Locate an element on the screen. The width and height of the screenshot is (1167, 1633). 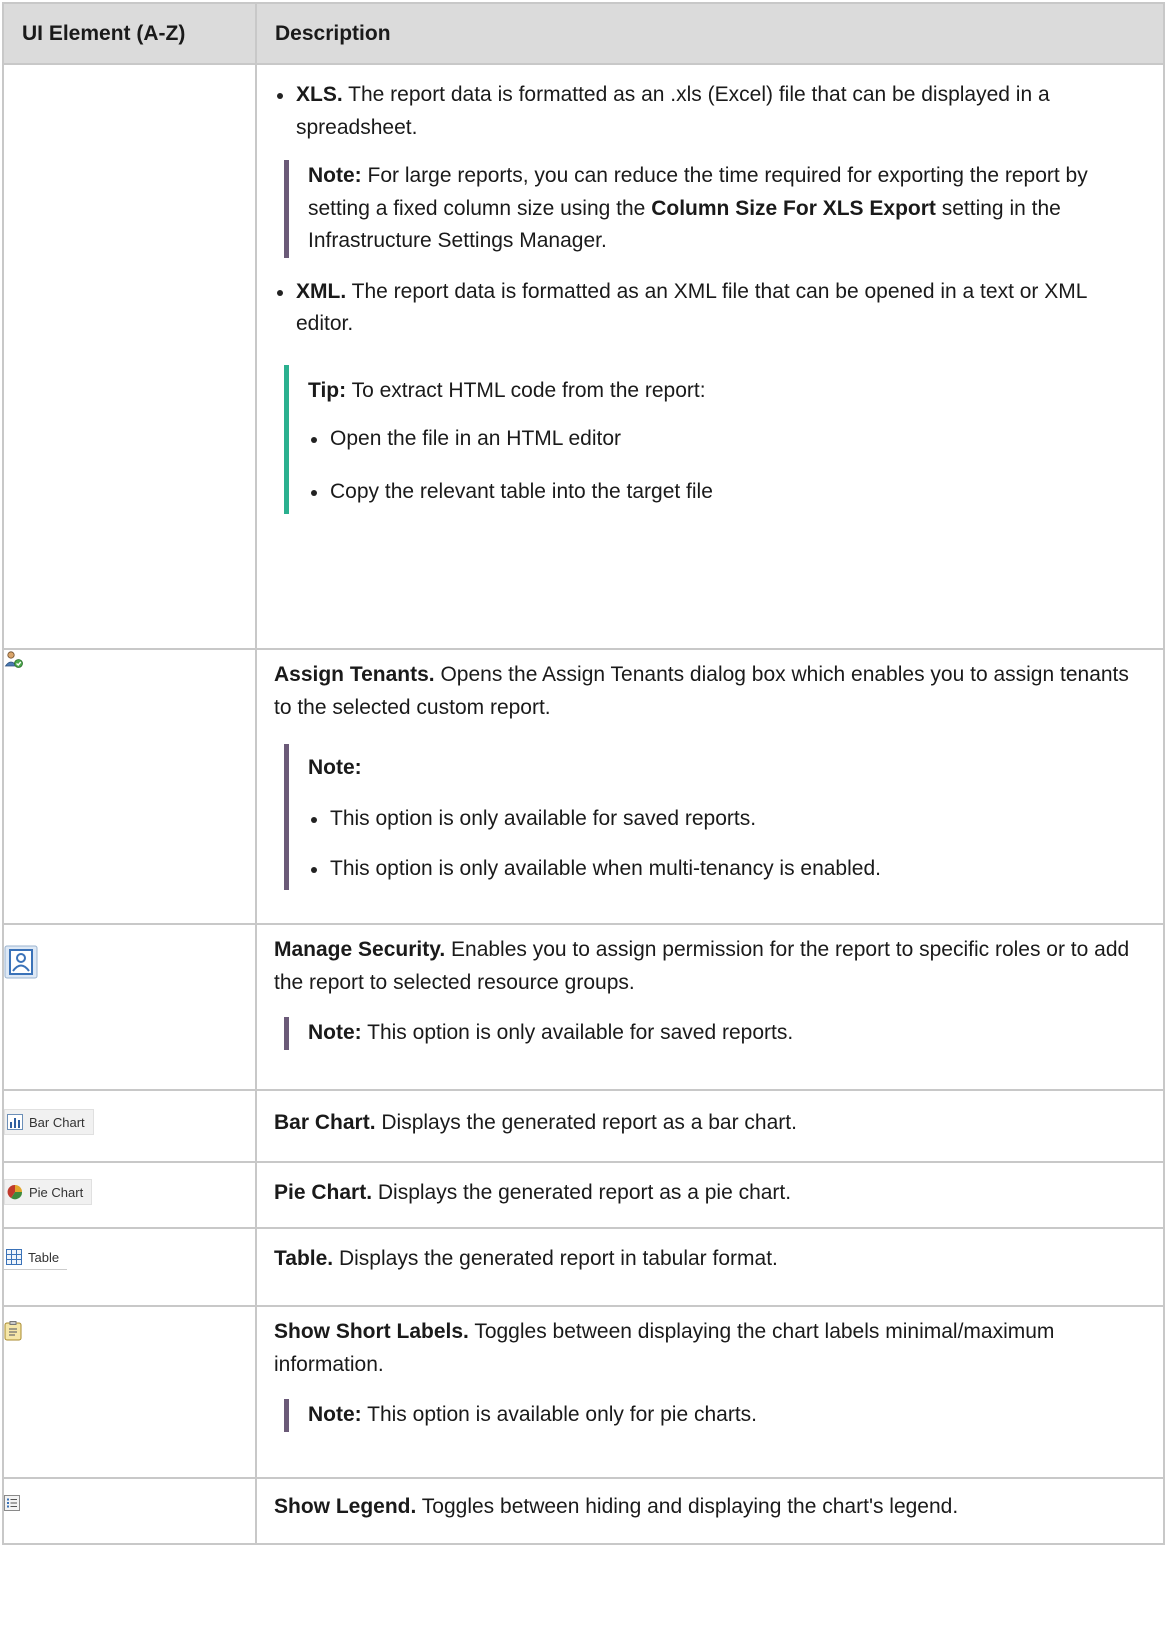
bar-chart-button-label: Bar Chart is located at coordinates (57, 1122).